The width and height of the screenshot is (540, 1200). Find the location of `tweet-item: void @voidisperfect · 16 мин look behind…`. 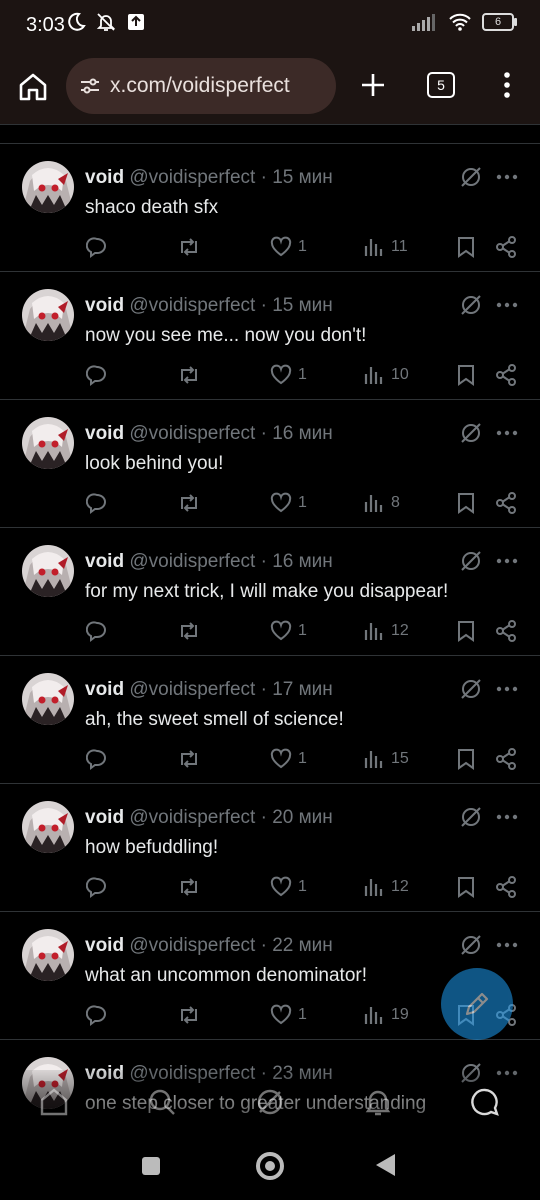

tweet-item: void @voidisperfect · 16 мин look behind… is located at coordinates (270, 463).